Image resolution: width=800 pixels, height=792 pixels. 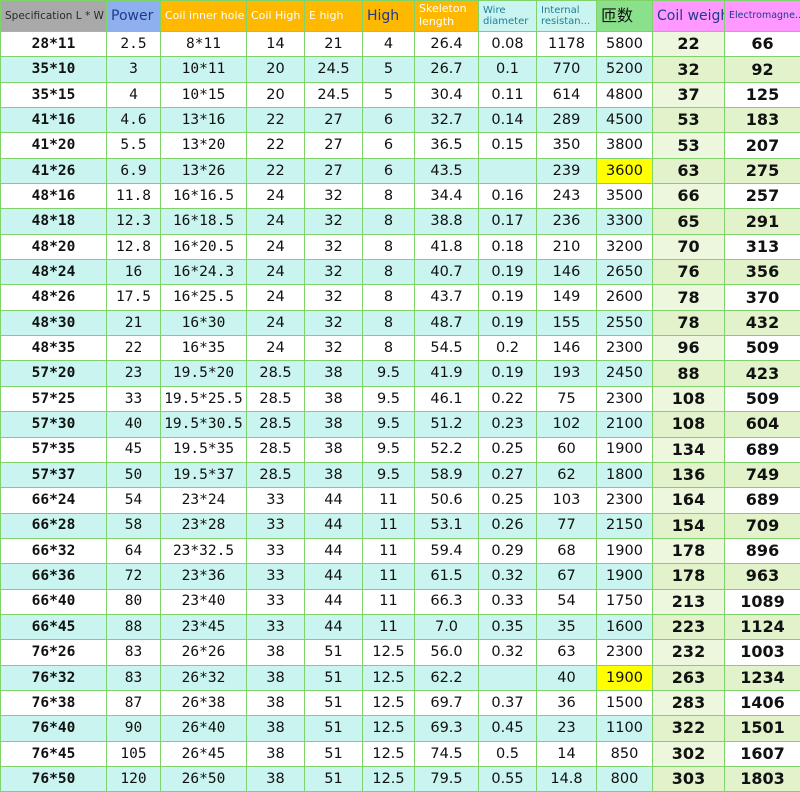 I want to click on power-cell: 12.3, so click(x=133, y=221).